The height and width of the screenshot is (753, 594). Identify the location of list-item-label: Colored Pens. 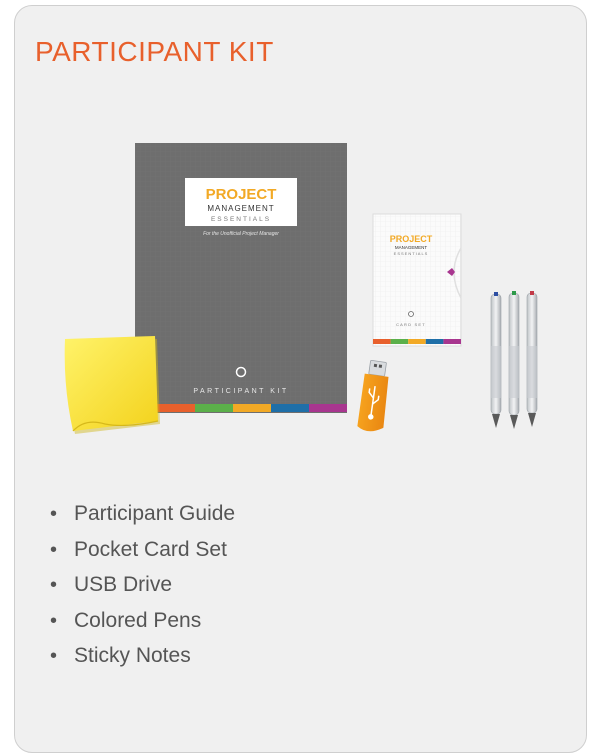
(138, 620).